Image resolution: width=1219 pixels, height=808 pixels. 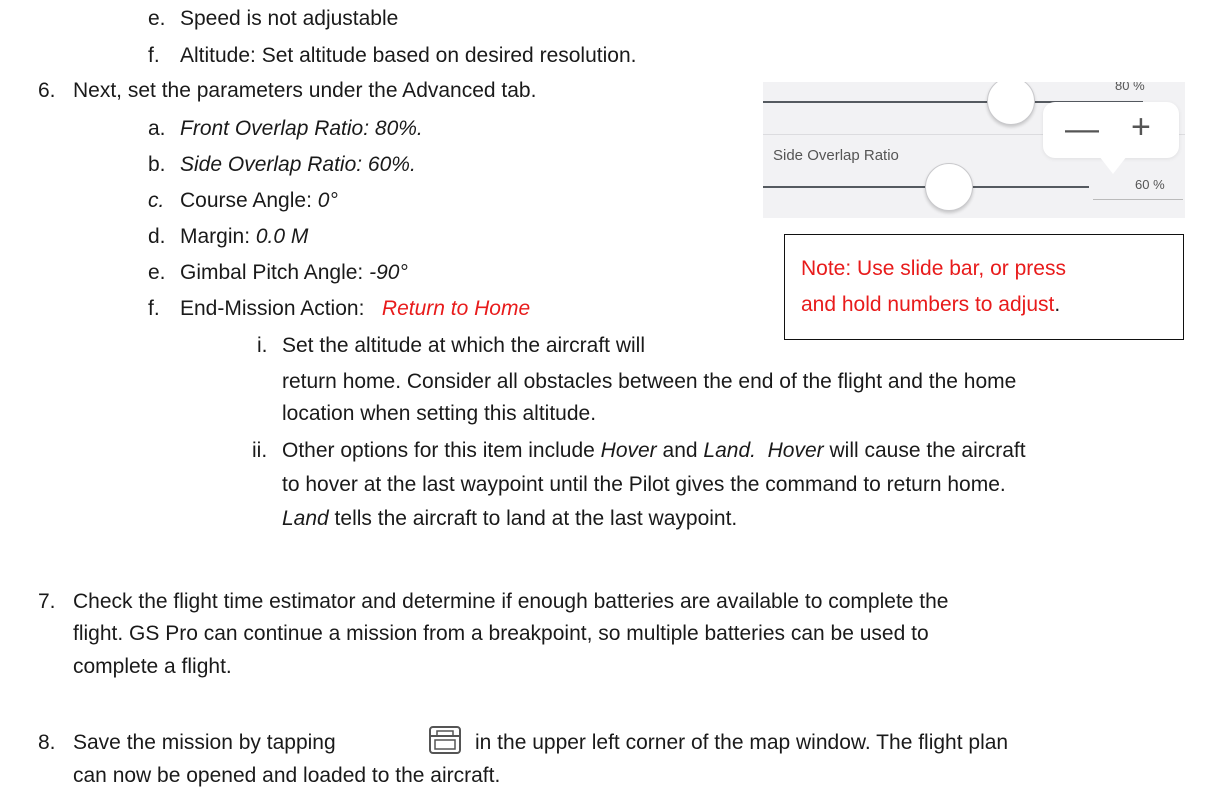 What do you see at coordinates (949, 187) in the screenshot?
I see `side-overlap-slider-thumb` at bounding box center [949, 187].